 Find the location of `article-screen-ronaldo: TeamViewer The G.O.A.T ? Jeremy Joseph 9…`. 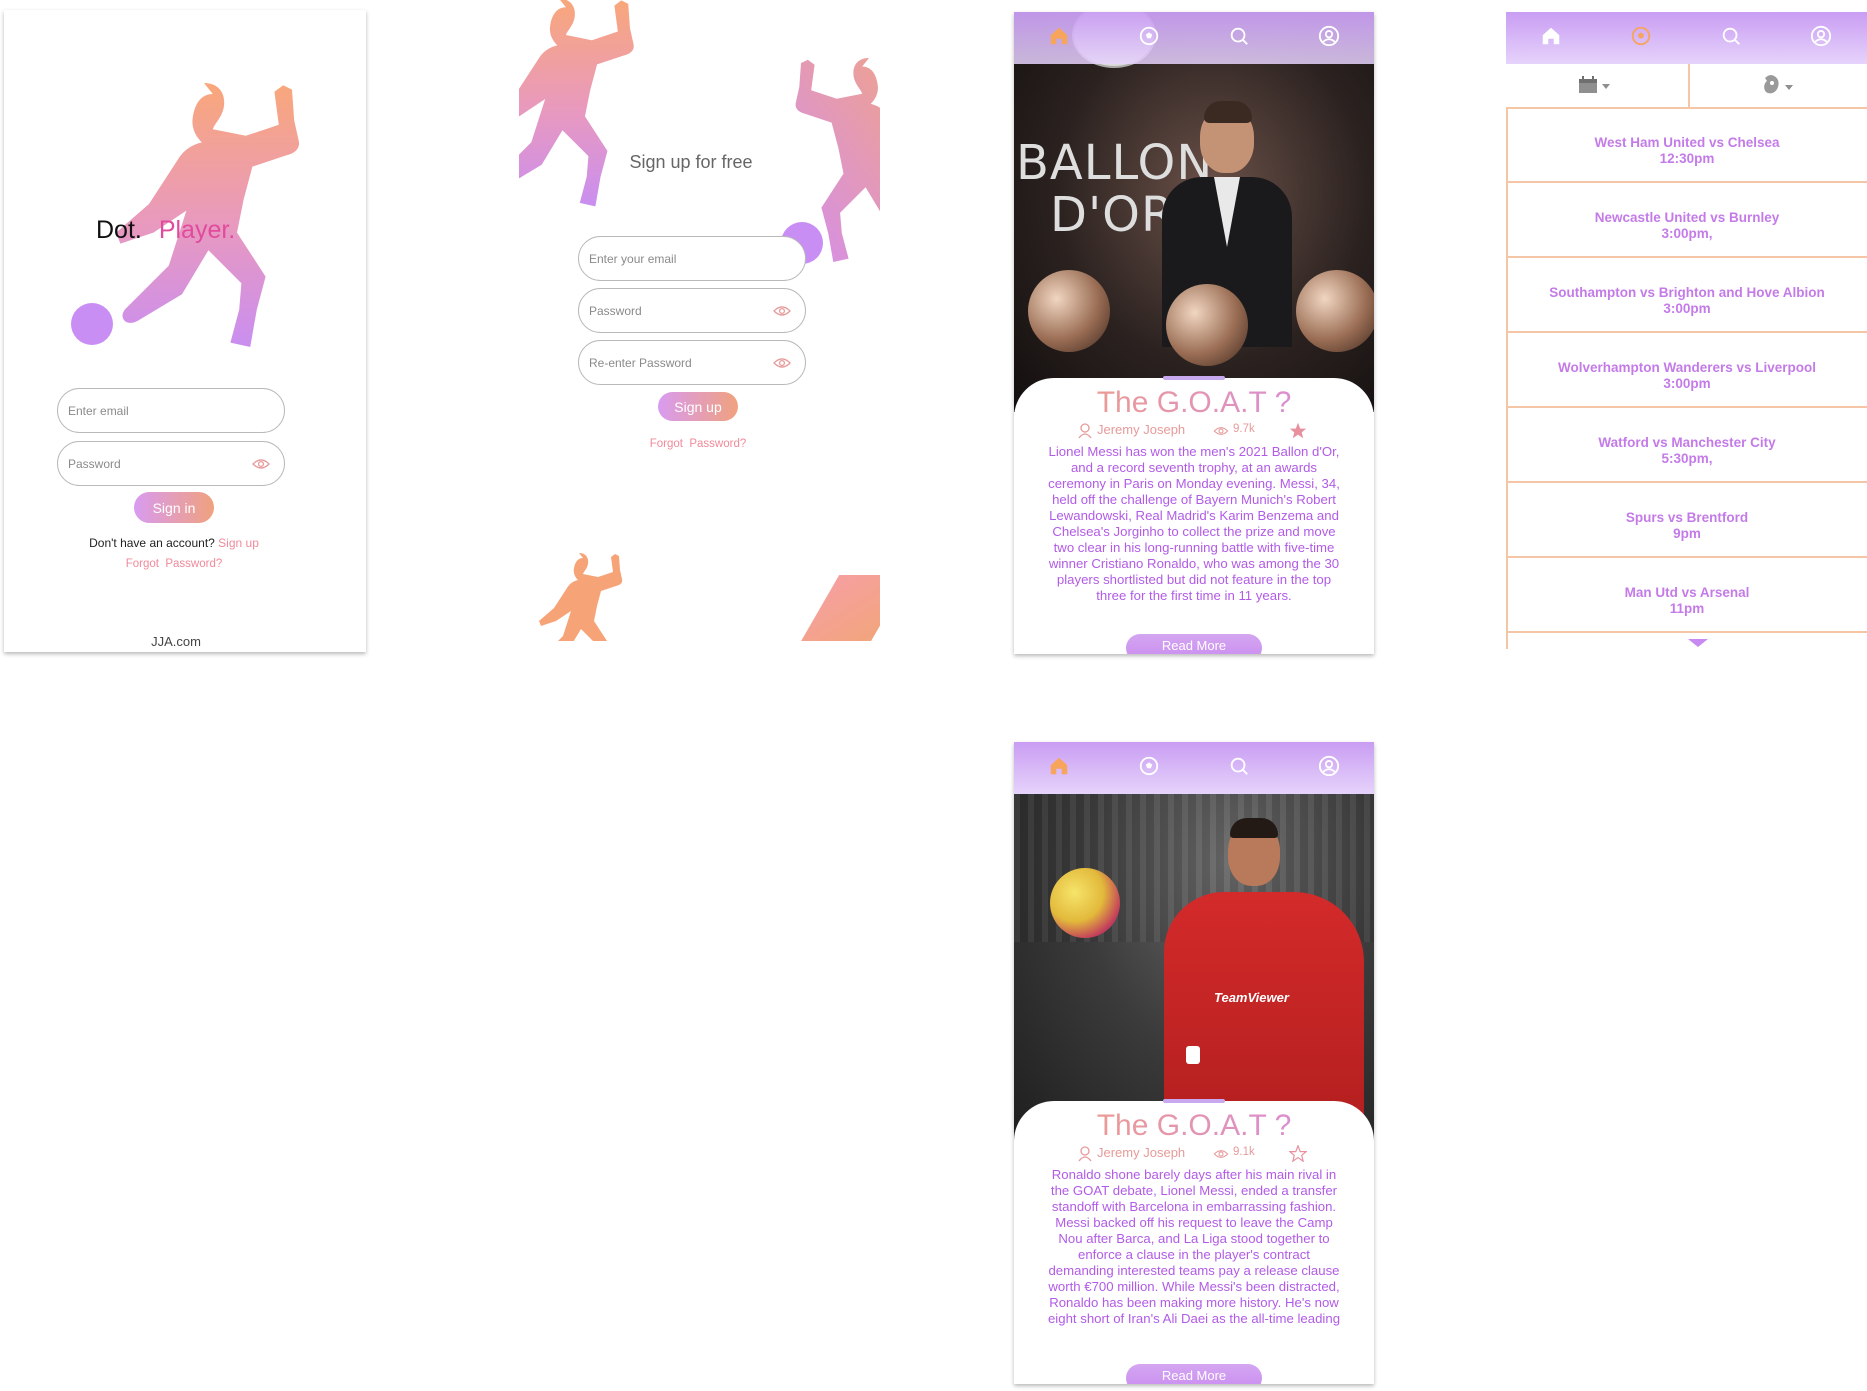

article-screen-ronaldo: TeamViewer The G.O.A.T ? Jeremy Joseph 9… is located at coordinates (1194, 1063).